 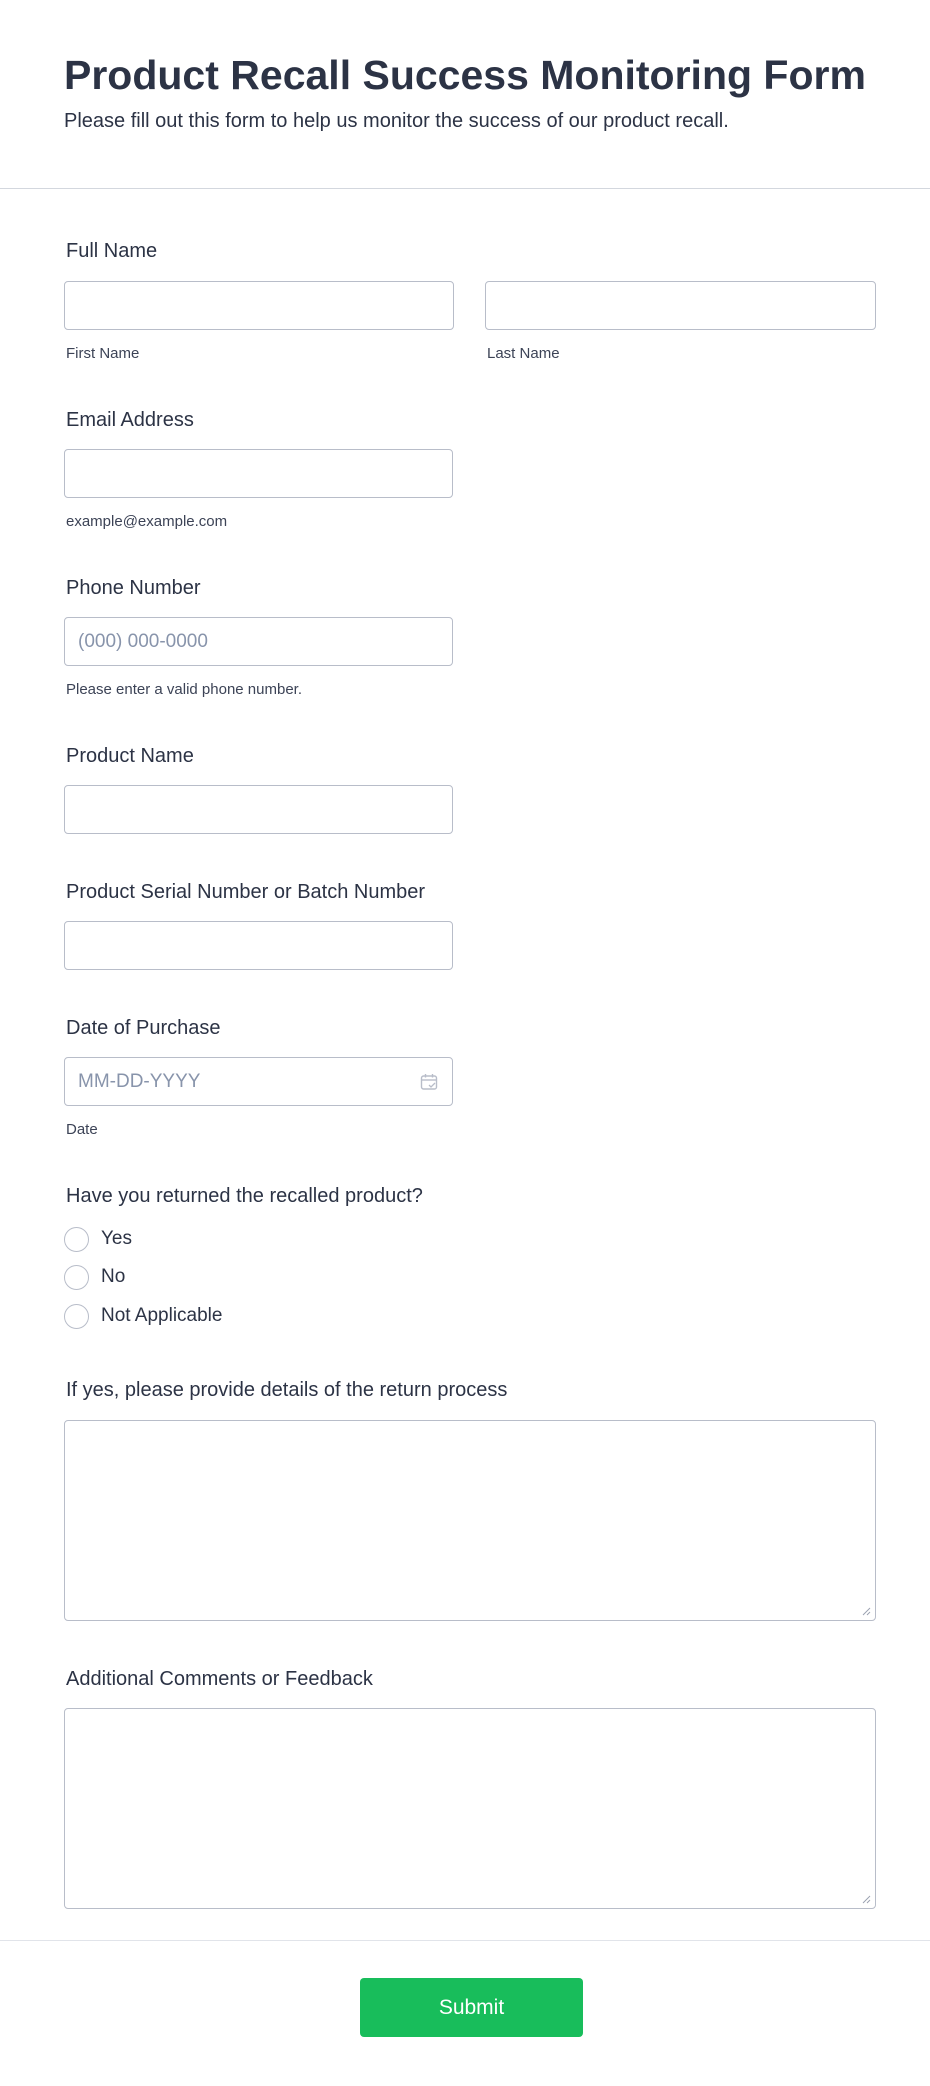 What do you see at coordinates (98, 1239) in the screenshot?
I see `radio-option-yes: Yes` at bounding box center [98, 1239].